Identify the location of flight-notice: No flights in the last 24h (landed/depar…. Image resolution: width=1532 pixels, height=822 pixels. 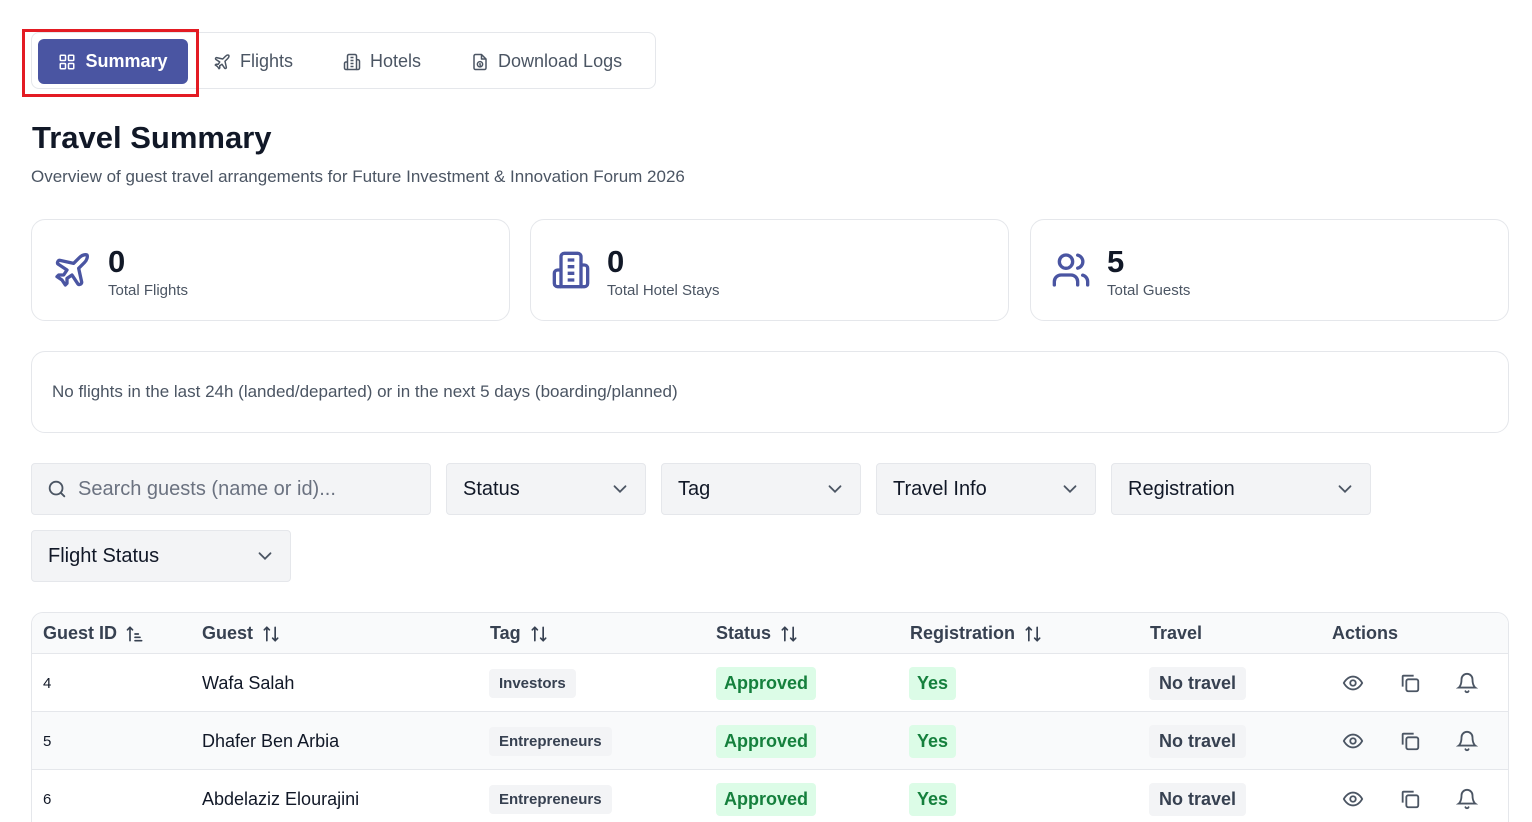
(770, 392).